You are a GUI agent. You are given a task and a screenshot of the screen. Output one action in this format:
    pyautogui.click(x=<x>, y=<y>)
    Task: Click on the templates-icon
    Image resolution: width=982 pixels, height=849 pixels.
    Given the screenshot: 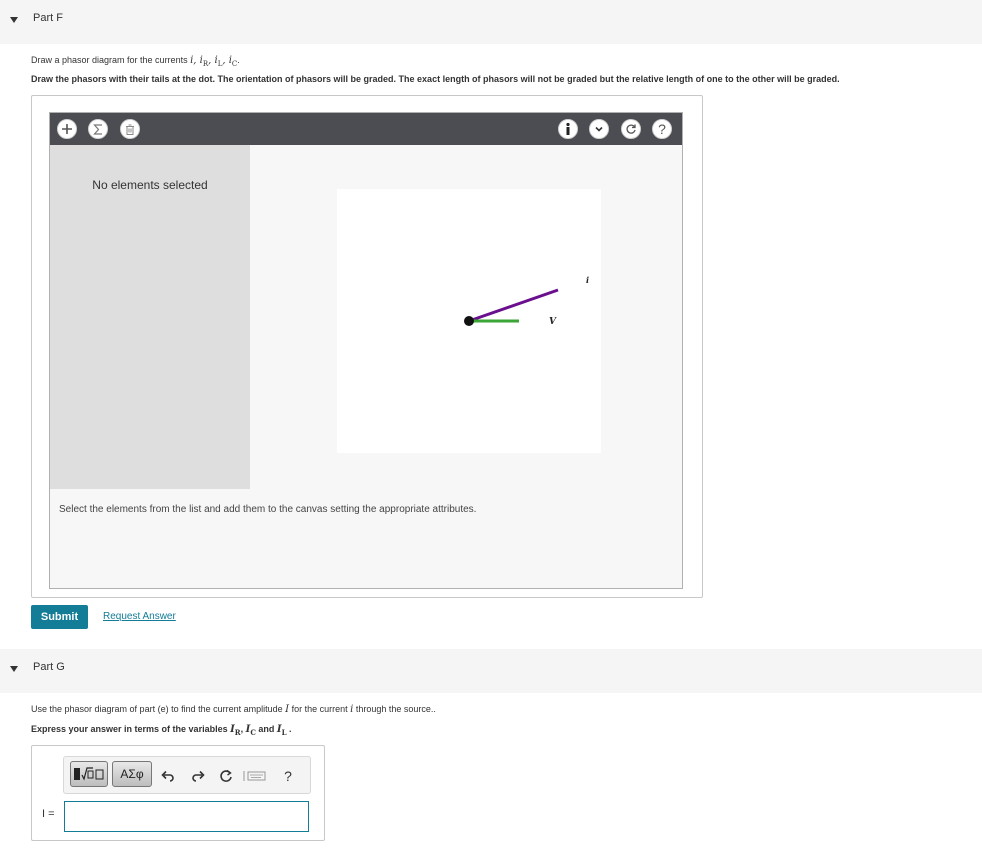 What is the action you would take?
    pyautogui.click(x=89, y=774)
    